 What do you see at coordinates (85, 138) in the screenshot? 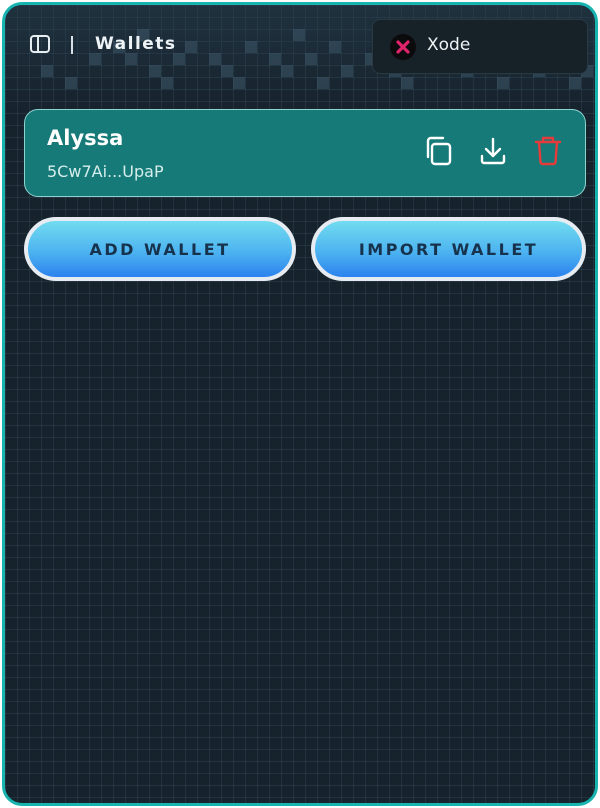
I see `wallet-name: Alyssa` at bounding box center [85, 138].